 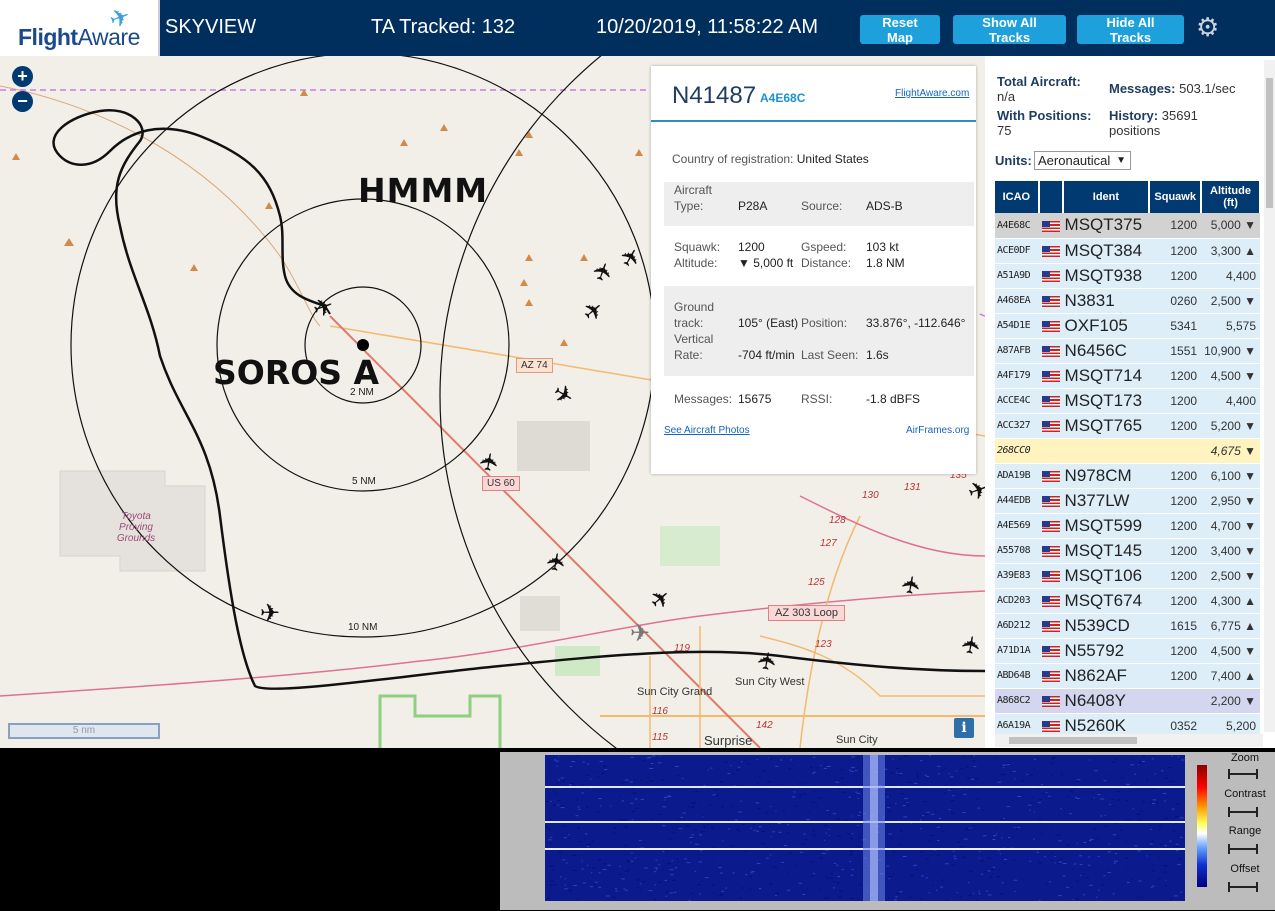 What do you see at coordinates (1127, 426) in the screenshot?
I see `table-row: ACC327 MSQT765 1200 5,200 ▼` at bounding box center [1127, 426].